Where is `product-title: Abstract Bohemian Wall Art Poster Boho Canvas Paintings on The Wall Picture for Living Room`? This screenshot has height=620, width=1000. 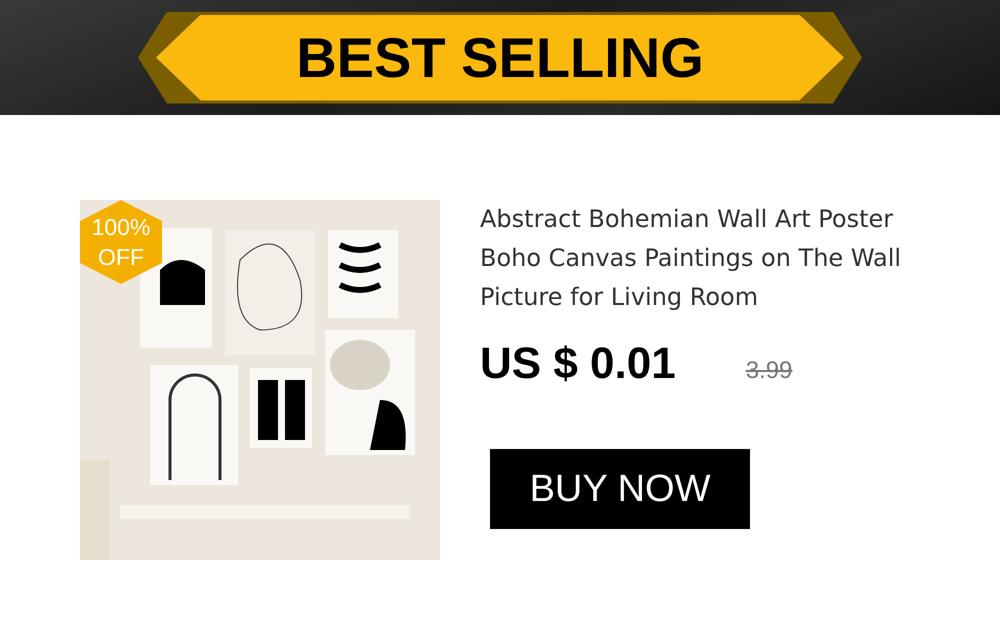
product-title: Abstract Bohemian Wall Art Poster Boho Canvas Paintings on The Wall Picture for Living Room is located at coordinates (691, 258).